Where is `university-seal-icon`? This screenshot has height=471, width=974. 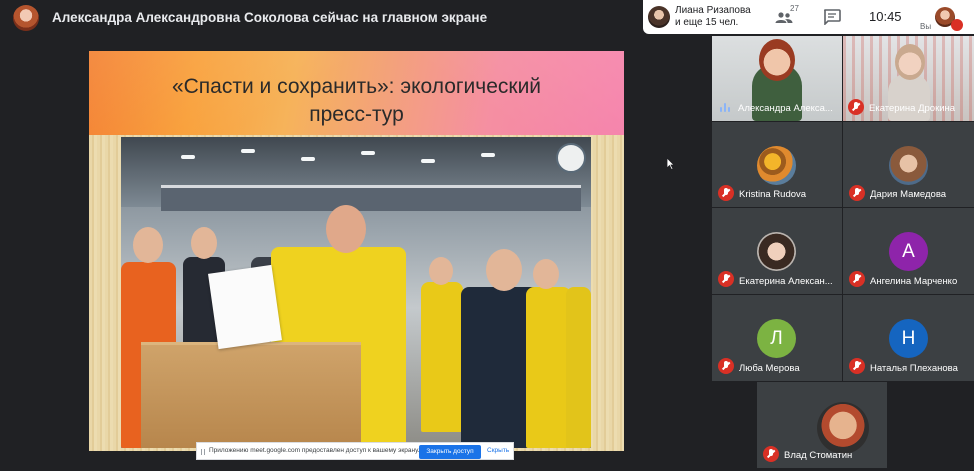 university-seal-icon is located at coordinates (571, 158).